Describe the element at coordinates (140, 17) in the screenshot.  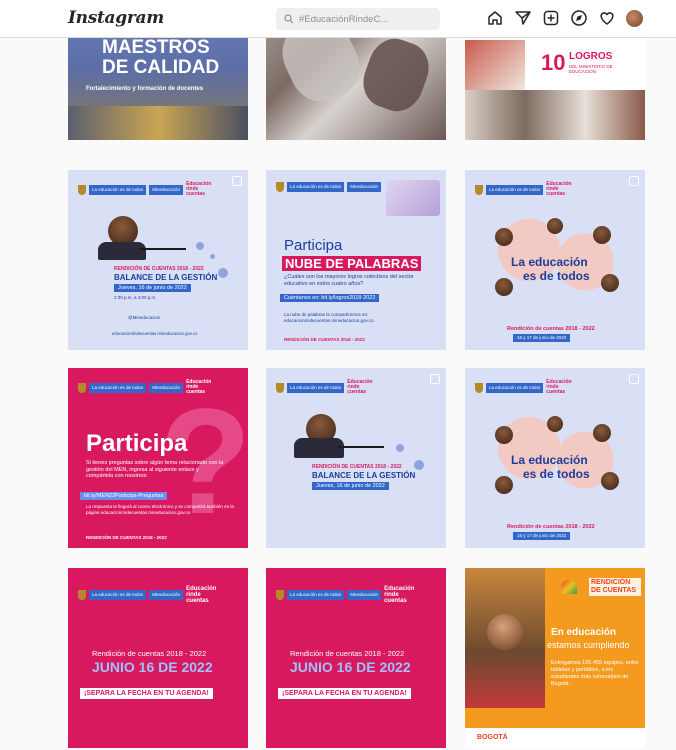
I see `chevron-down-icon: ⌄` at that location.